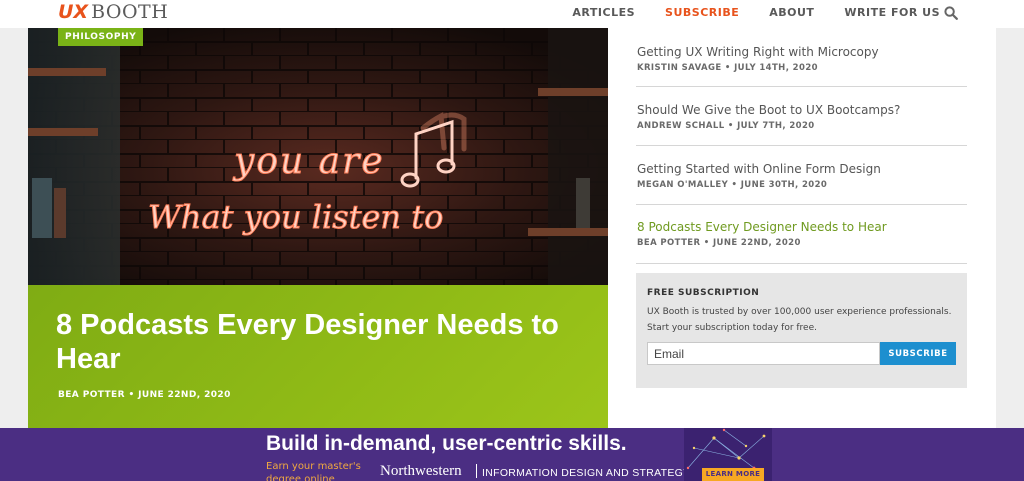 The image size is (1024, 481). Describe the element at coordinates (313, 471) in the screenshot. I see `ad-subline: Earn your master's degree online` at that location.